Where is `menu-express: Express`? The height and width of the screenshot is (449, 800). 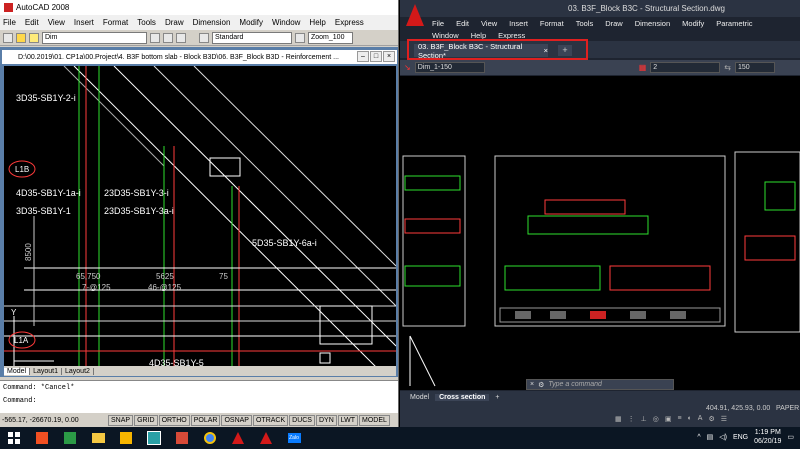
menu-express: Express is located at coordinates (349, 22).